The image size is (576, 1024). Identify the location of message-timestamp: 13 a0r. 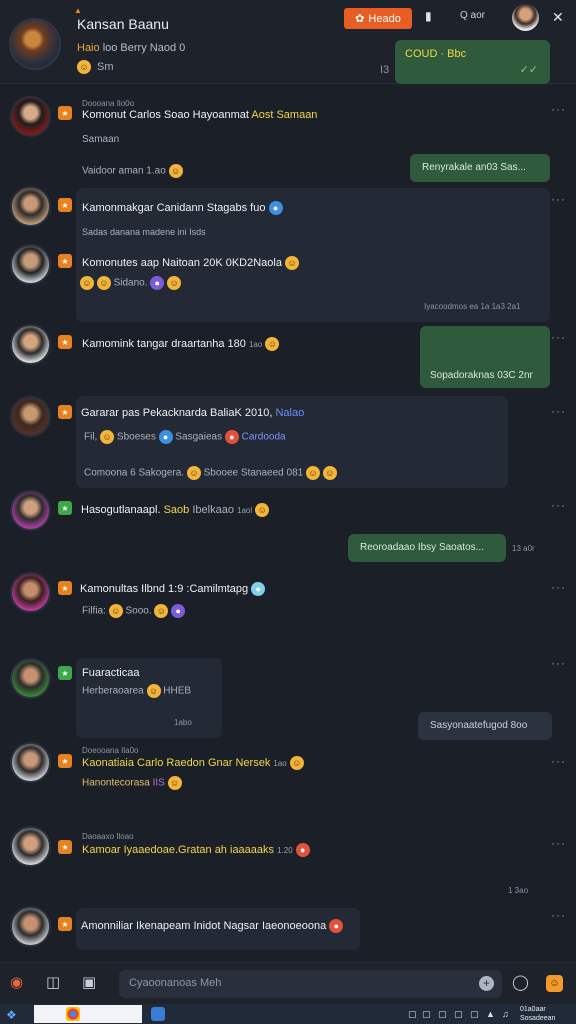
(523, 548).